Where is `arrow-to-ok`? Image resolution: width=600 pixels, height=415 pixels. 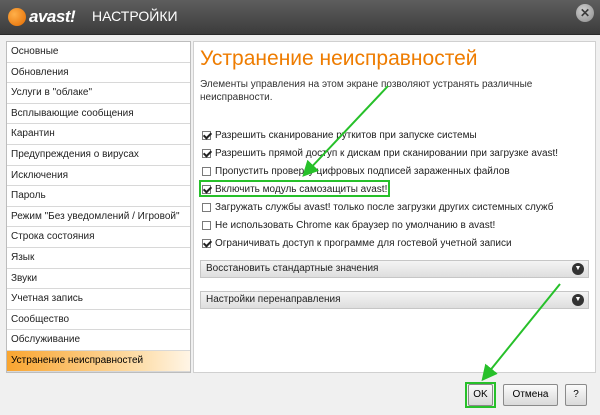 arrow-to-ok is located at coordinates (521, 332).